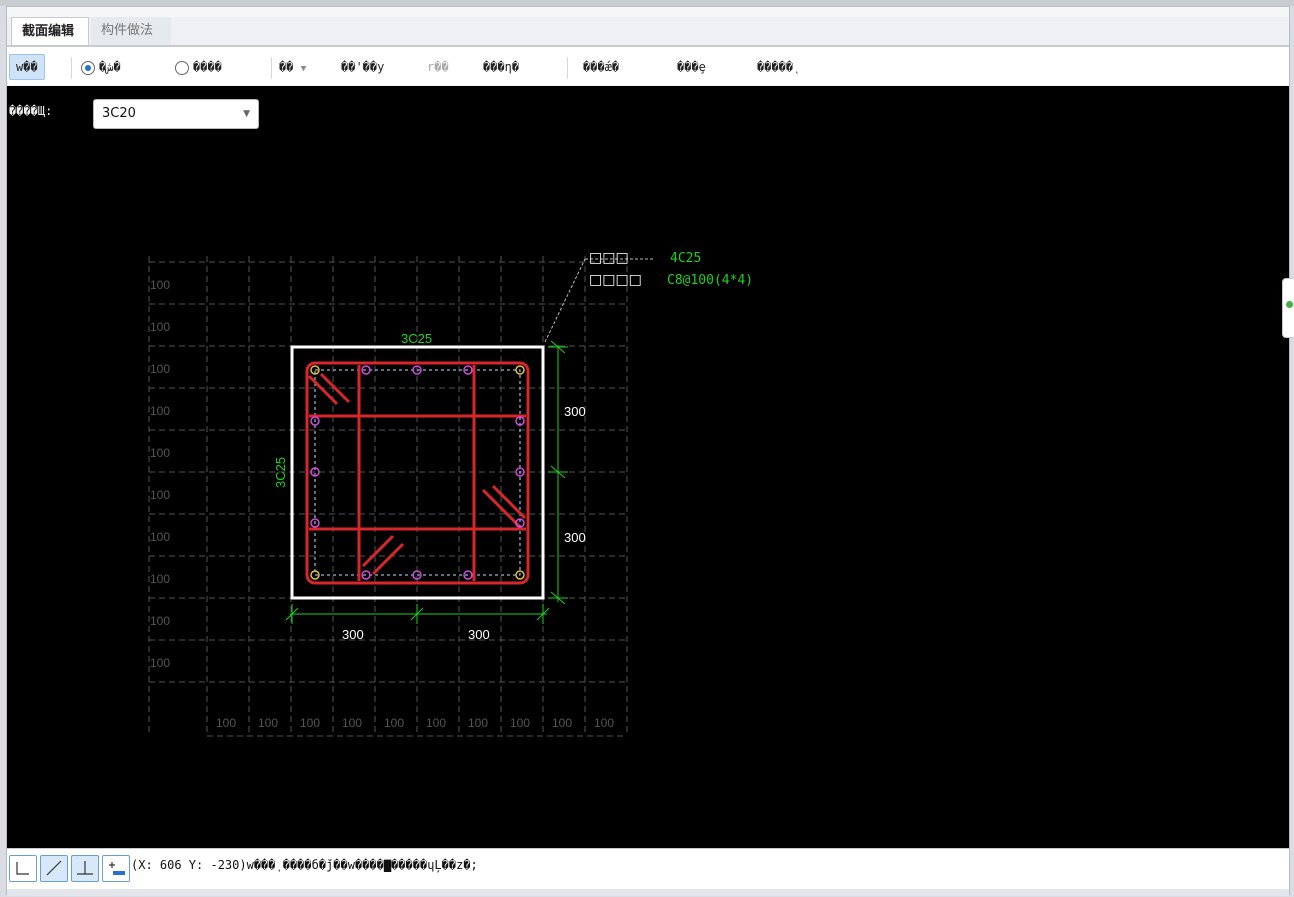  I want to click on toolbar-button-5: ���η�, so click(501, 67).